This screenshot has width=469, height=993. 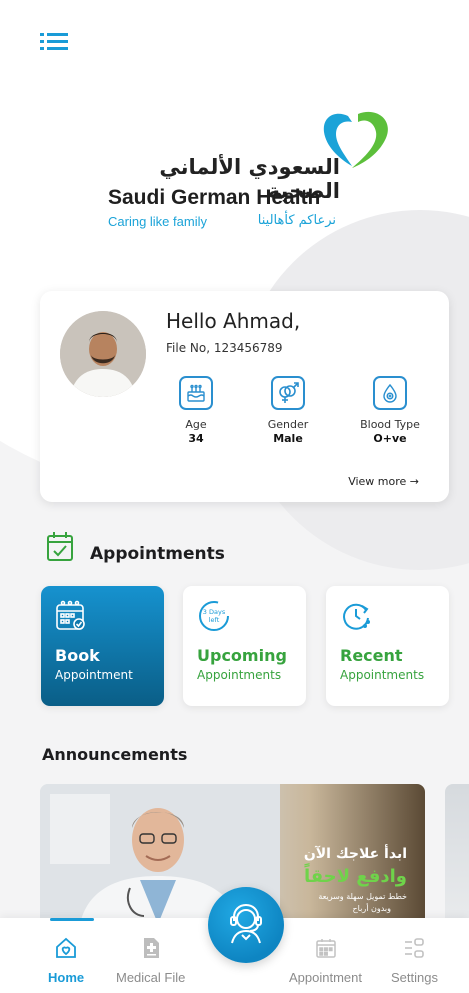 What do you see at coordinates (71, 616) in the screenshot?
I see `calendar-grid-icon` at bounding box center [71, 616].